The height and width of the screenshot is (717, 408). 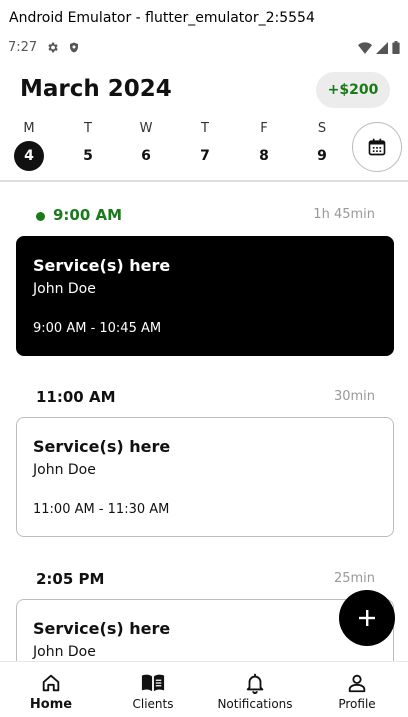 I want to click on current-indicator-dot, so click(x=40, y=216).